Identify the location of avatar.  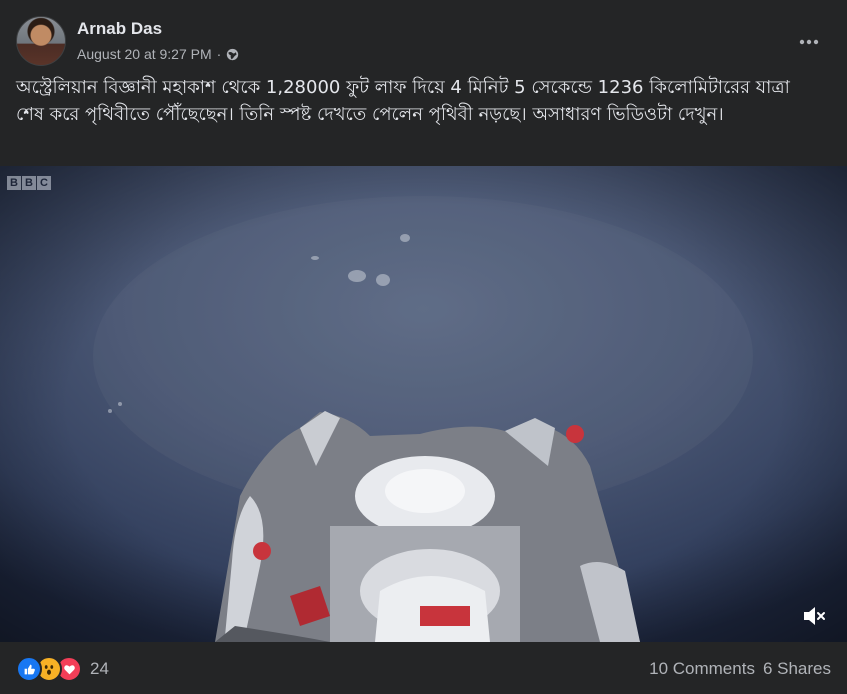
(41, 41).